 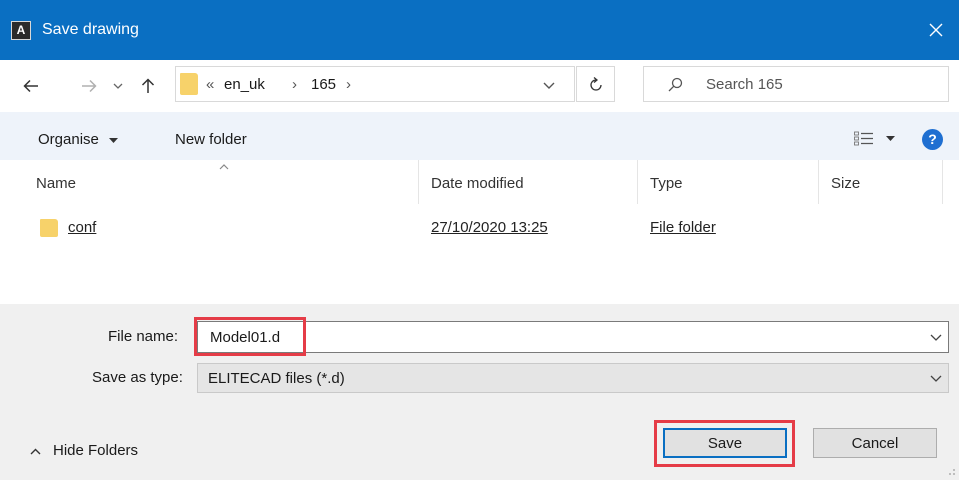 What do you see at coordinates (666, 184) in the screenshot?
I see `column-header-type: Type` at bounding box center [666, 184].